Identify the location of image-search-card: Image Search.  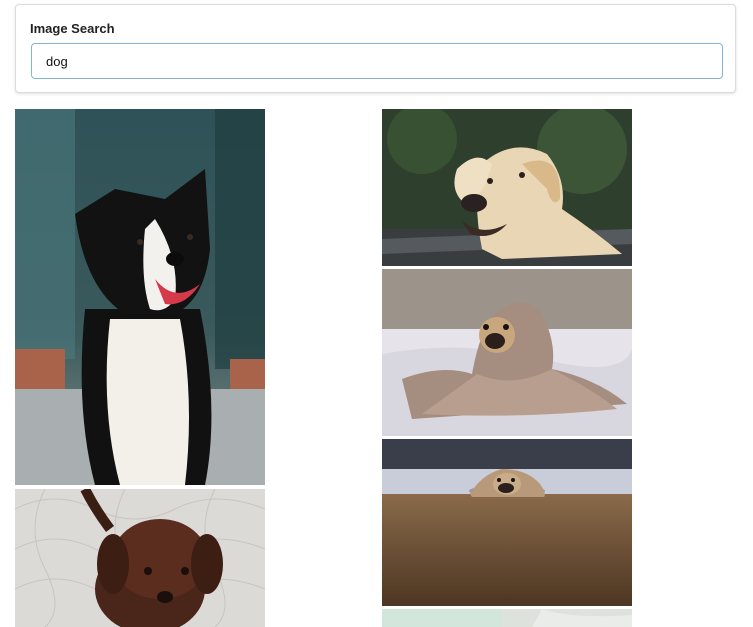
(375, 48).